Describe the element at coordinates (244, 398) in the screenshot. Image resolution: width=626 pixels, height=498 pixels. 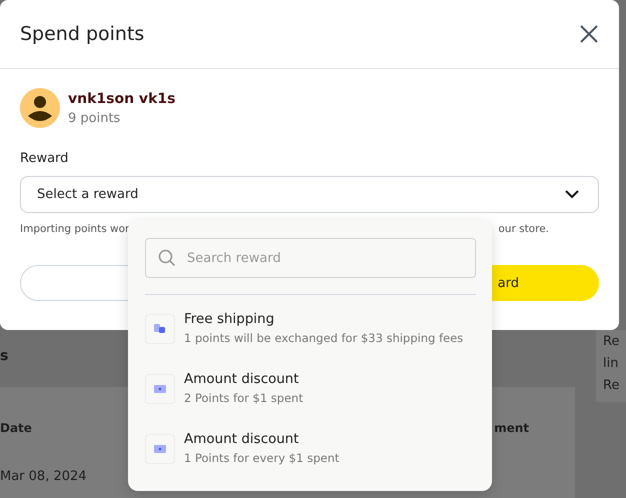
I see `option-description: 2 Points for $1 spent` at that location.